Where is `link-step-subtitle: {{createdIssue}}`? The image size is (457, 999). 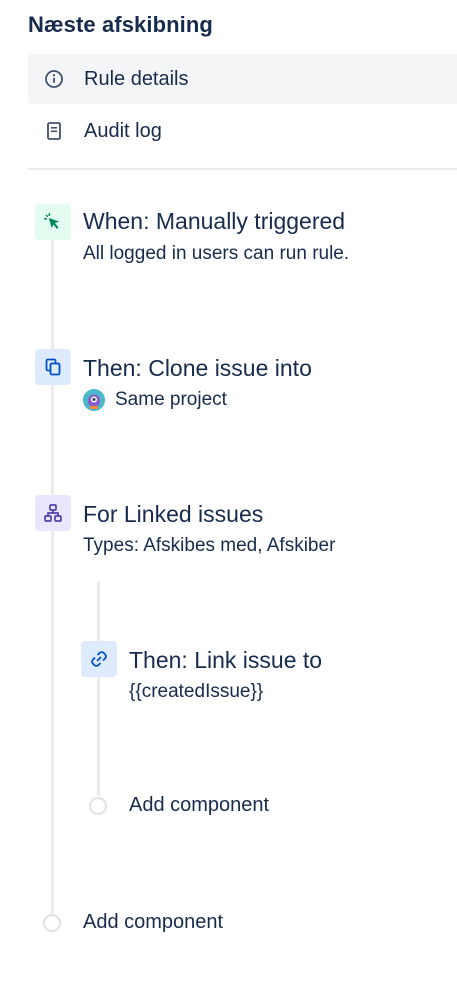 link-step-subtitle: {{createdIssue}} is located at coordinates (196, 692).